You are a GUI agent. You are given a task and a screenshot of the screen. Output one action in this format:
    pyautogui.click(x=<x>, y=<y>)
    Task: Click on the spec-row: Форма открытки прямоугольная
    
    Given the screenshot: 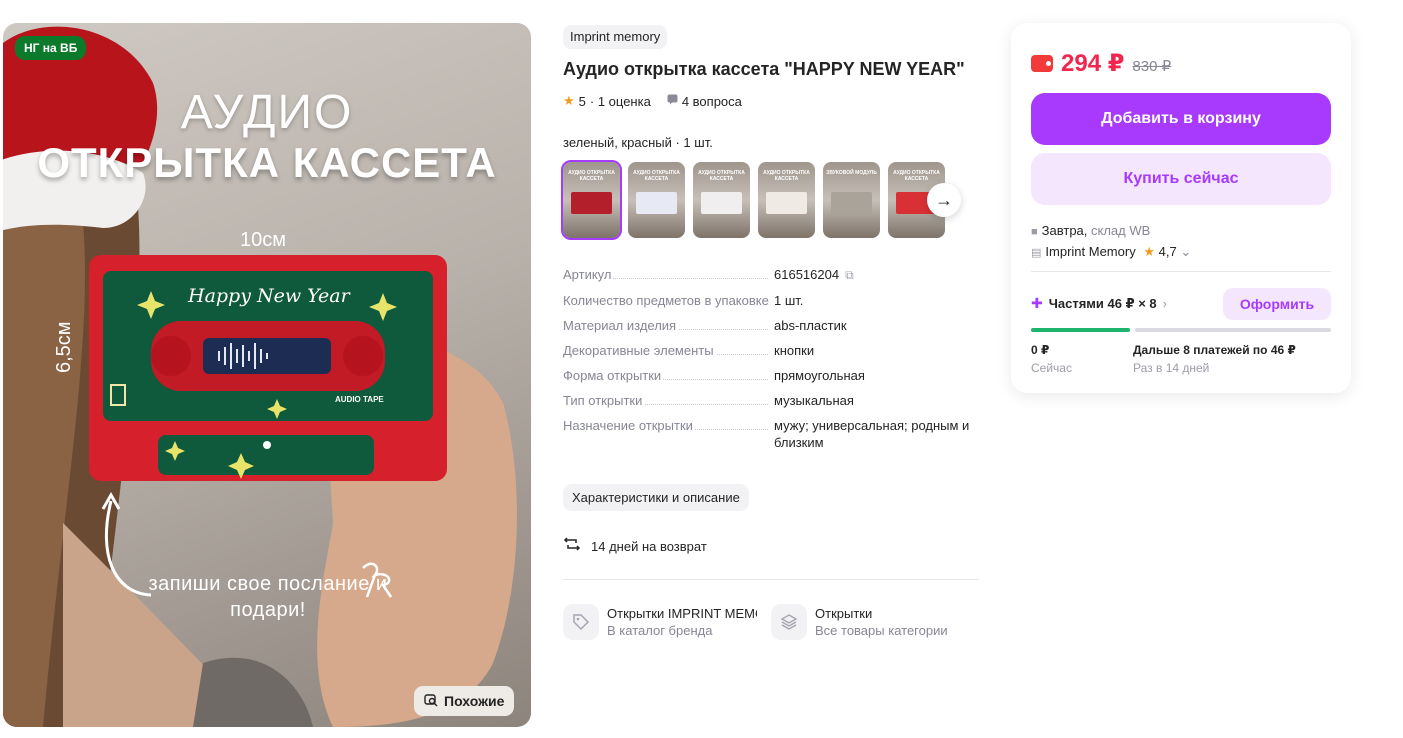 What is the action you would take?
    pyautogui.click(x=771, y=375)
    